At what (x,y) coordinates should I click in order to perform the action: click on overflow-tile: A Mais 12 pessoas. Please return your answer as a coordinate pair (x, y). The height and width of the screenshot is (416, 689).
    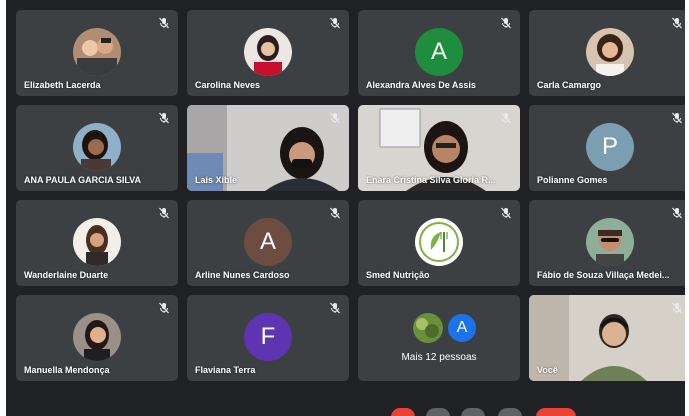
    Looking at the image, I should click on (439, 338).